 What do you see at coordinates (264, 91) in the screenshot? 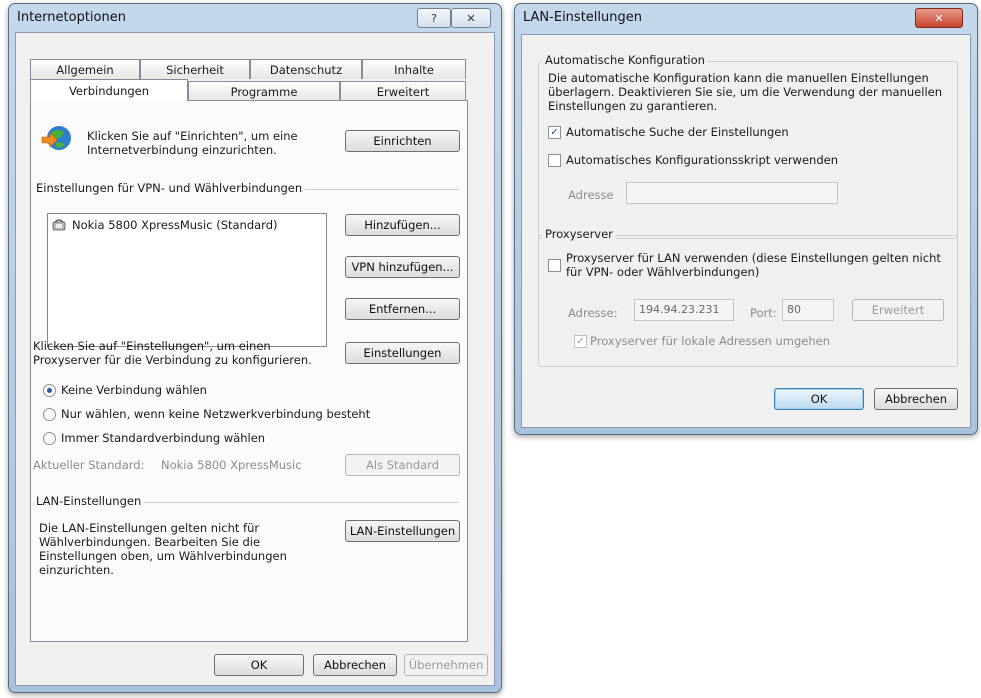
I see `tab-programme: Programme` at bounding box center [264, 91].